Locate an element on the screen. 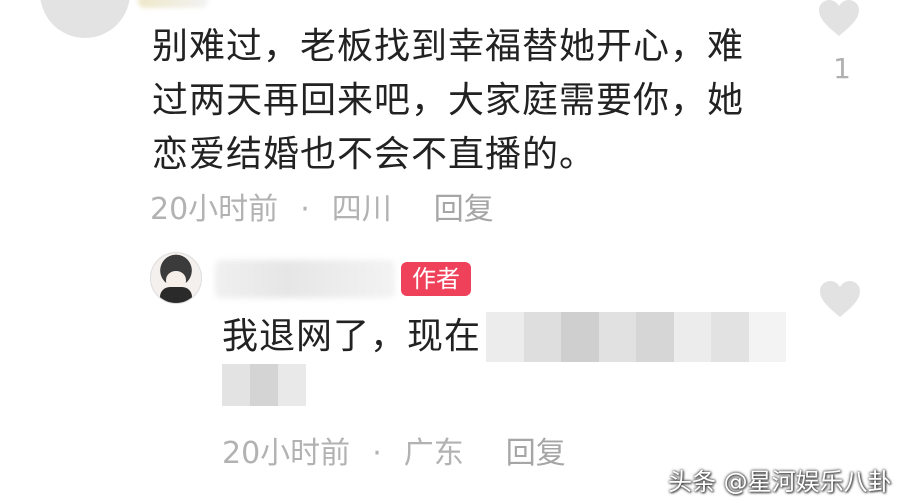 This screenshot has width=900, height=503. like-count: 1 is located at coordinates (842, 68).